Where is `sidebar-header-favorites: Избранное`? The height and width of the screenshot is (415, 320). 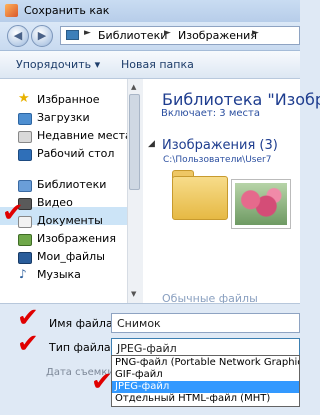 sidebar-header-favorites: Избранное is located at coordinates (68, 99).